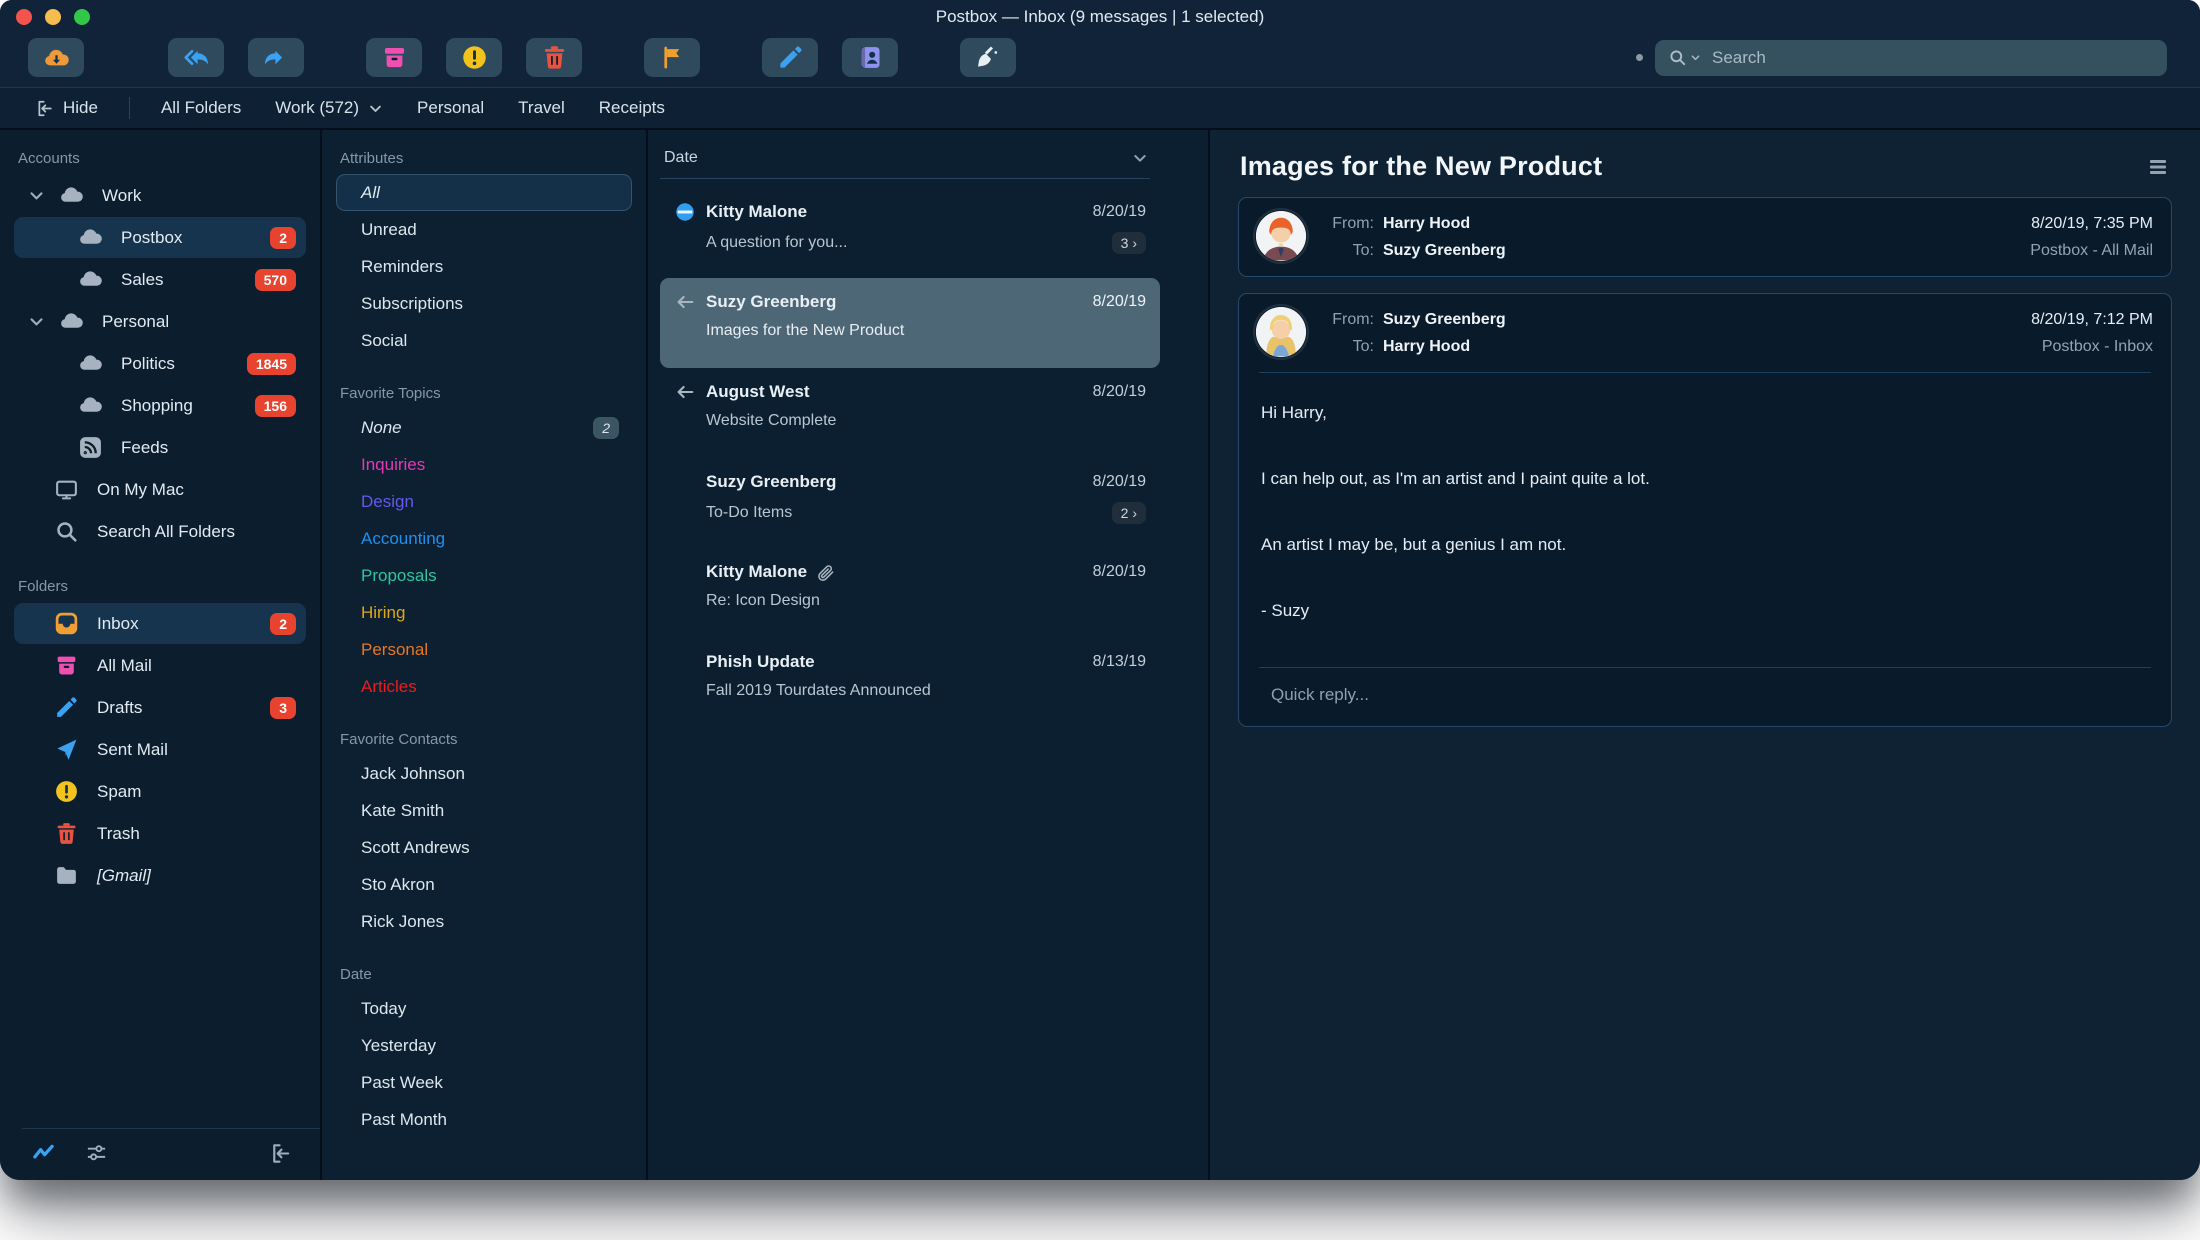 The height and width of the screenshot is (1240, 2200). I want to click on message-folder: Postbox - All Mail, so click(2091, 250).